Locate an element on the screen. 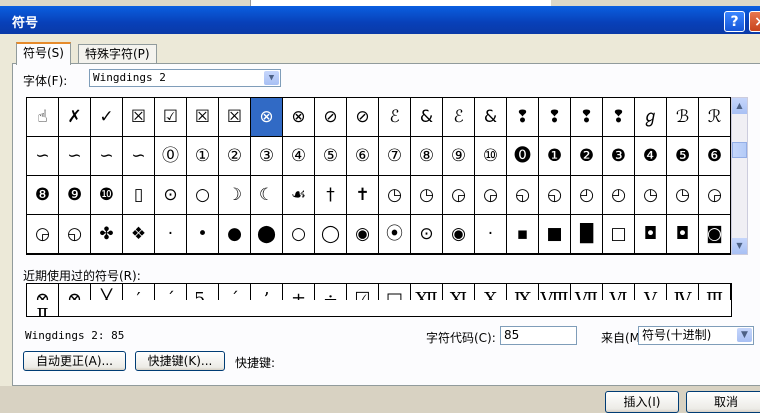  symbol-cell: ▯ is located at coordinates (139, 195).